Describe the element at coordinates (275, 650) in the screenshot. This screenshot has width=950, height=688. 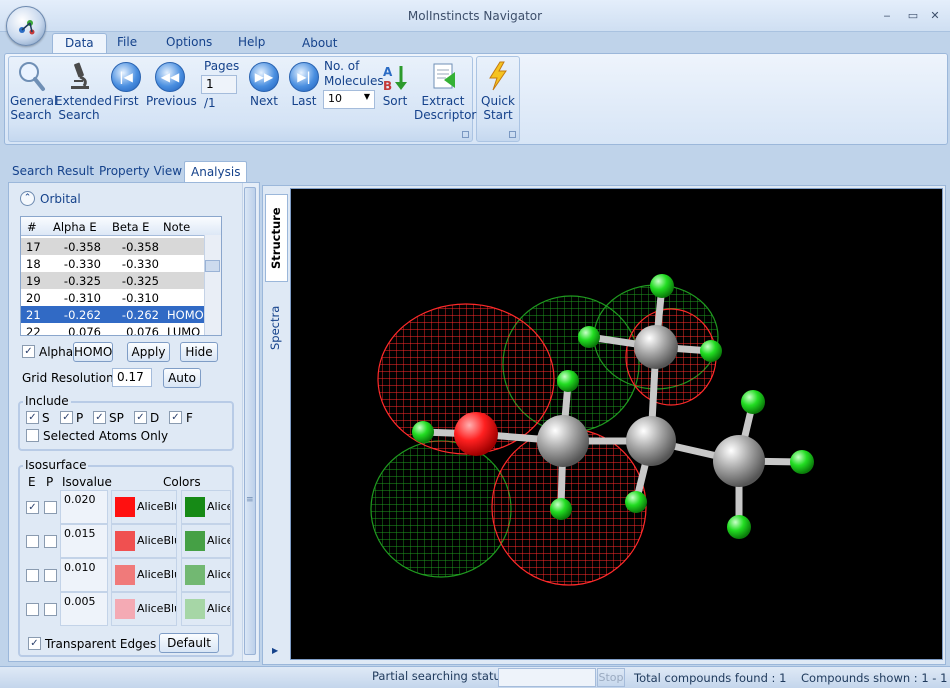
I see `expand-arrow-icon: ▶` at that location.